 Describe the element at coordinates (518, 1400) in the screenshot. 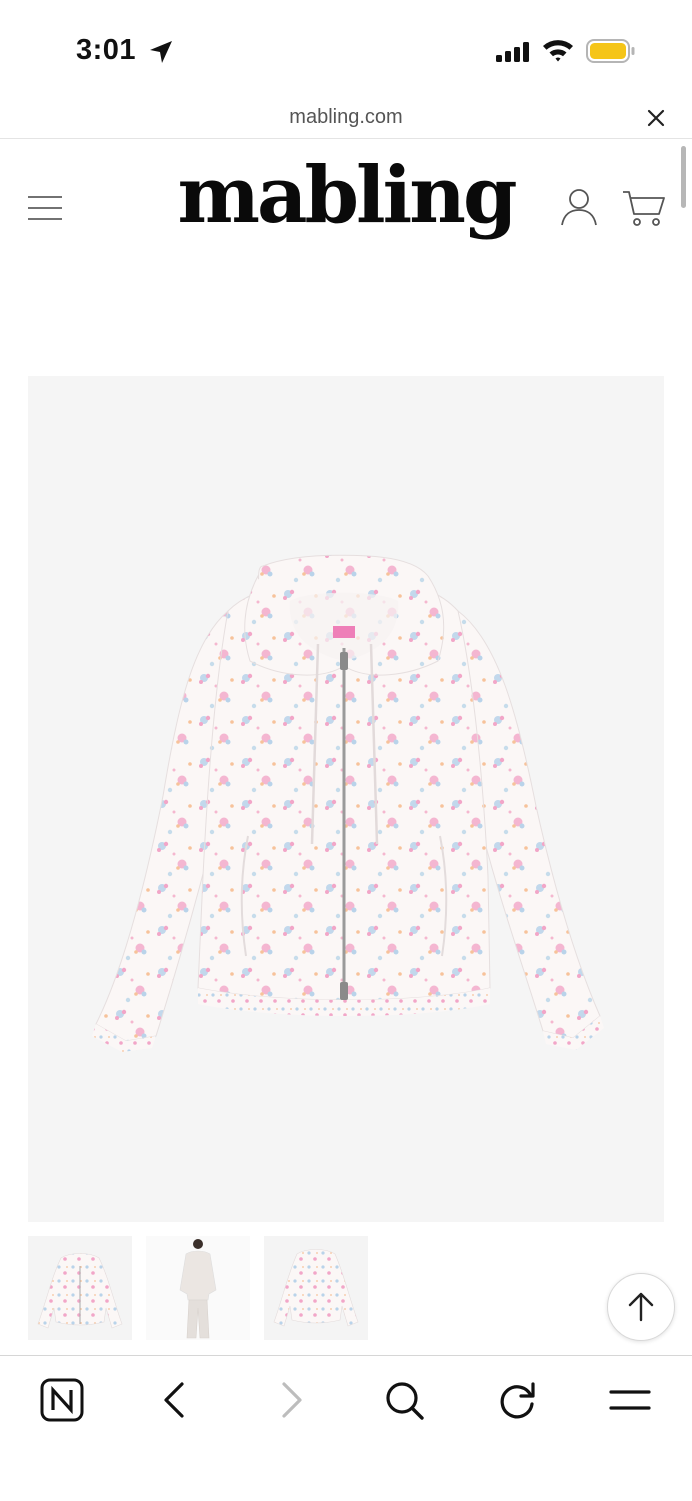

I see `refresh-icon` at that location.